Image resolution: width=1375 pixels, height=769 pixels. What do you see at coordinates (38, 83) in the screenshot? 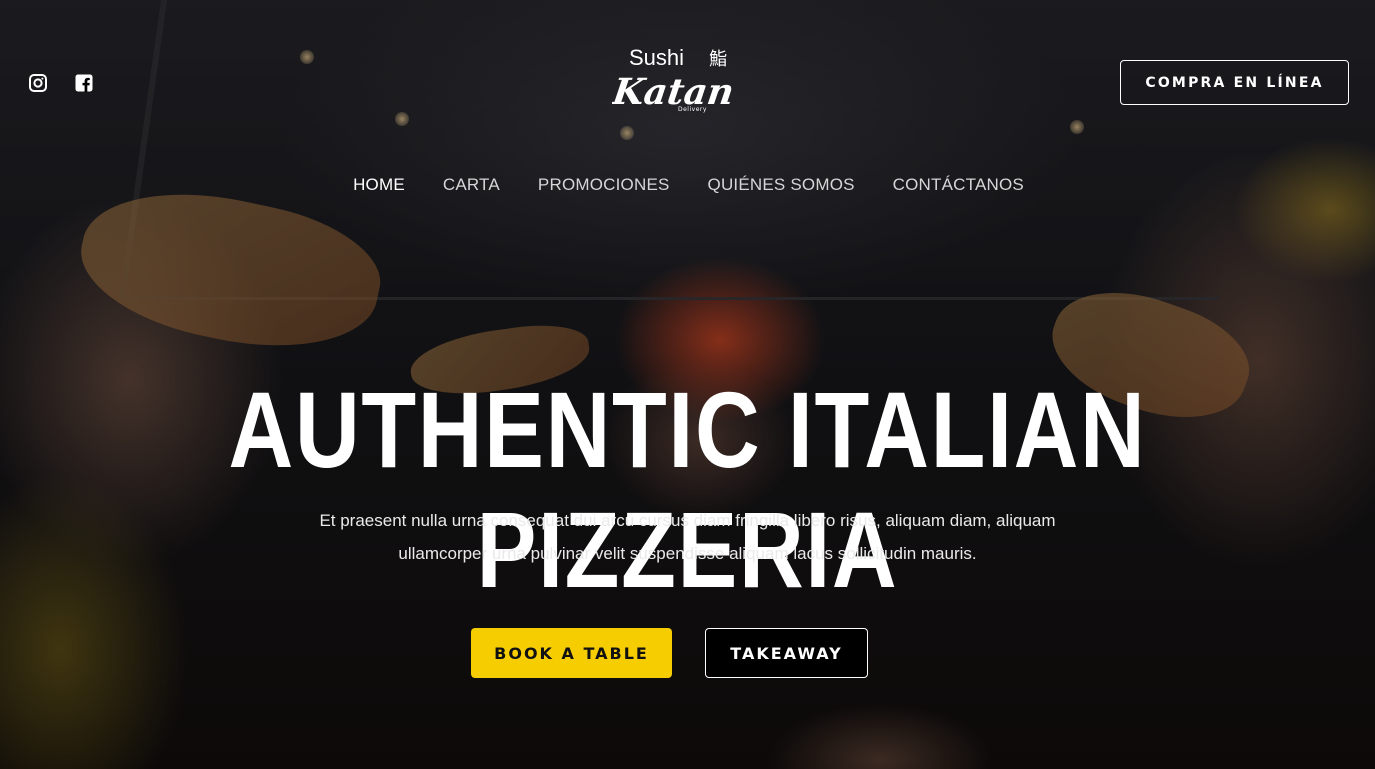
I see `instagram-icon` at bounding box center [38, 83].